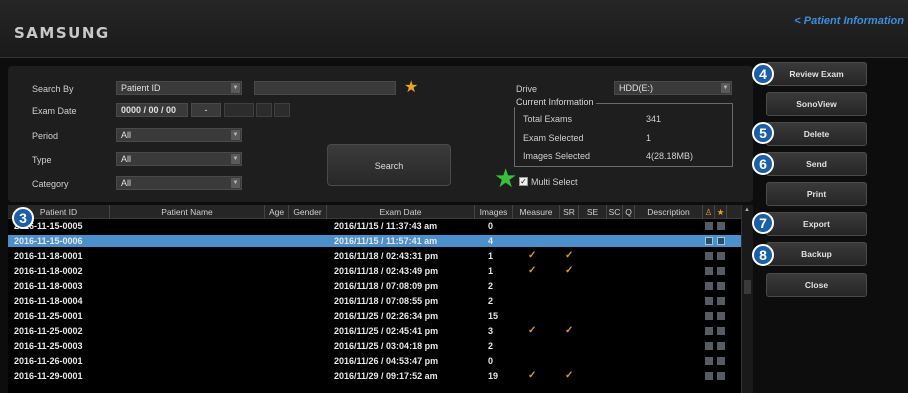 Image resolution: width=908 pixels, height=393 pixels. I want to click on table-row: 2016-11-18-0003 2016/11/18 / 07:08:09 pm 2, so click(374, 286).